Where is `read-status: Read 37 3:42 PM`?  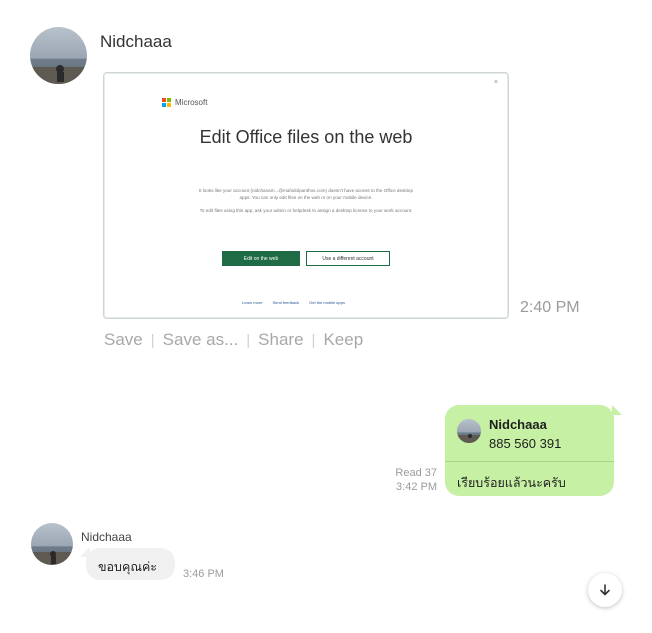
read-status: Read 37 3:42 PM is located at coordinates (412, 480).